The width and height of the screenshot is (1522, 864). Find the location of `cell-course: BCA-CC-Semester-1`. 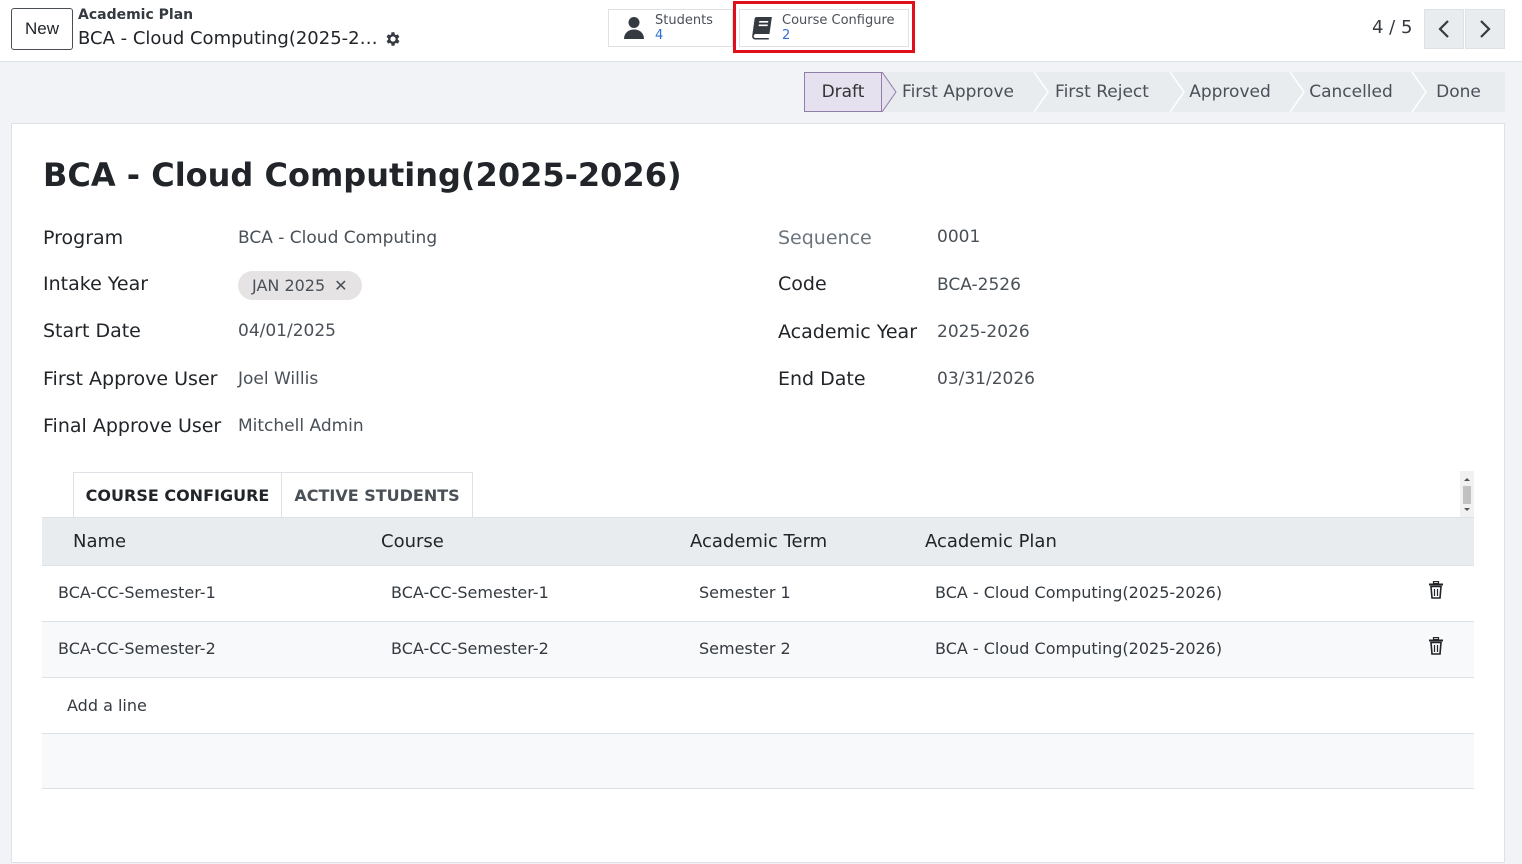

cell-course: BCA-CC-Semester-1 is located at coordinates (470, 592).